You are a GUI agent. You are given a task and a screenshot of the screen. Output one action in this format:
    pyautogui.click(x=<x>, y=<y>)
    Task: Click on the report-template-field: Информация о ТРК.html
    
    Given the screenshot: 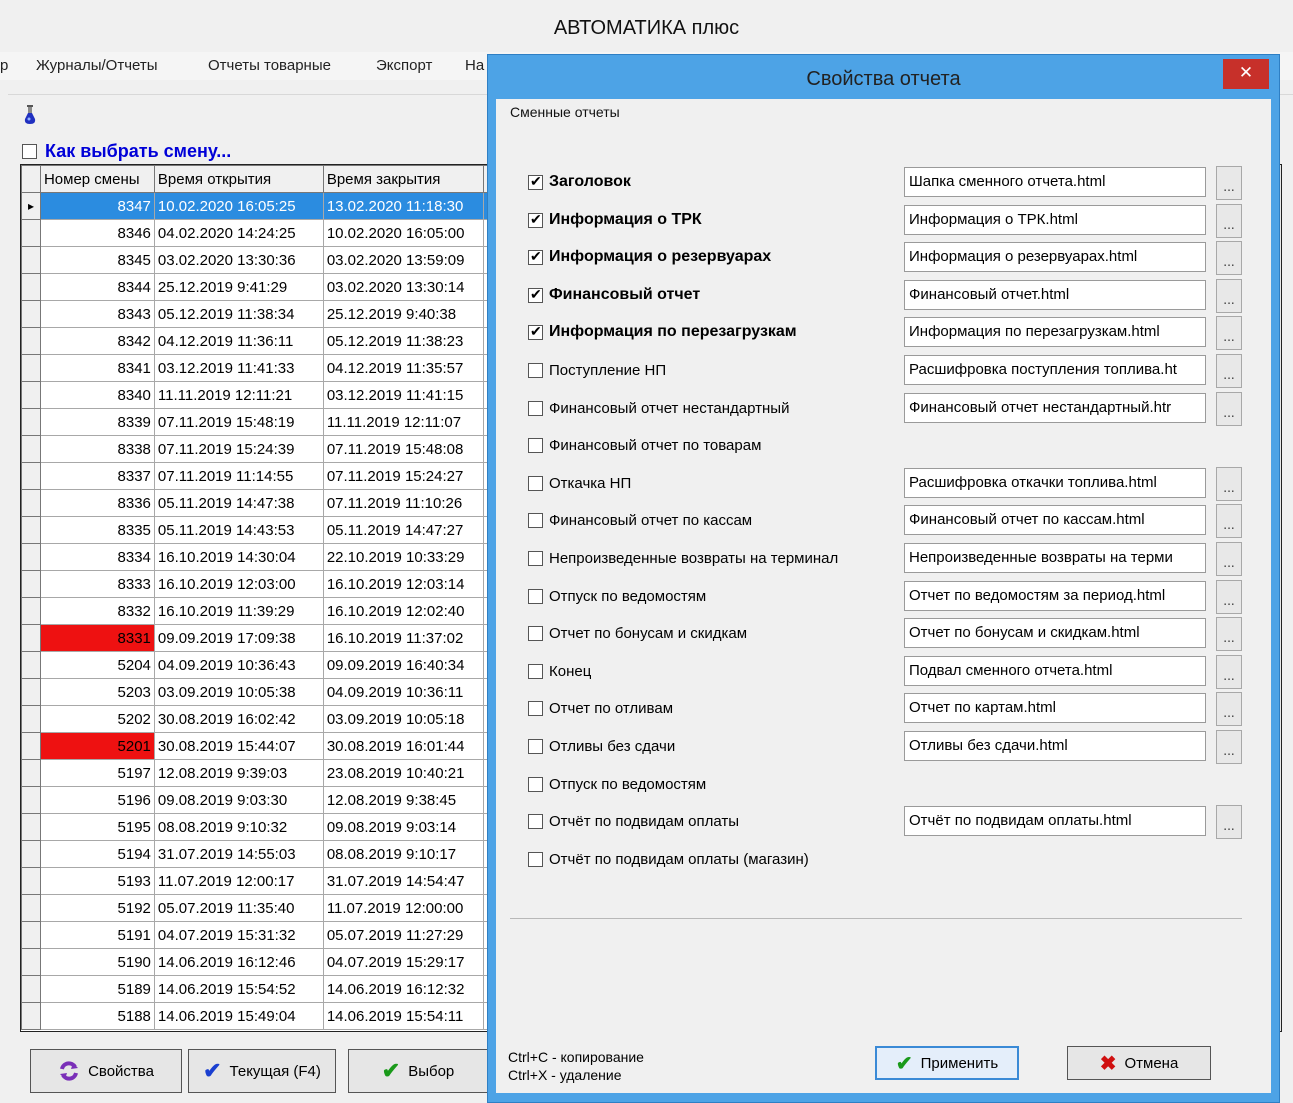 What is the action you would take?
    pyautogui.click(x=1055, y=220)
    